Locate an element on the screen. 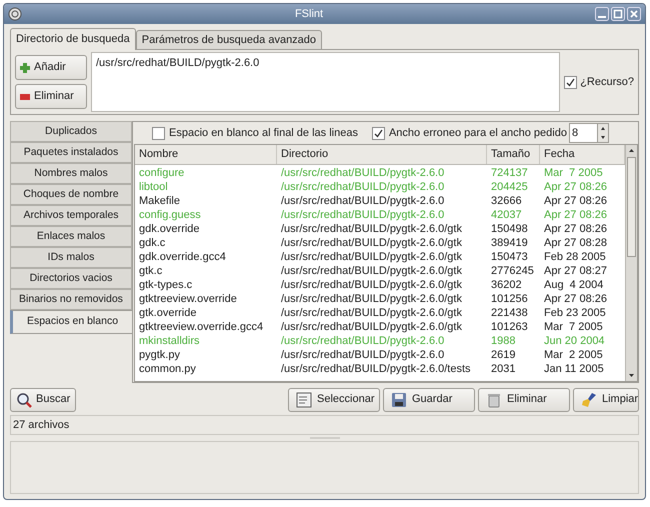 This screenshot has height=507, width=650. table-cell-text: 150498 is located at coordinates (509, 229).